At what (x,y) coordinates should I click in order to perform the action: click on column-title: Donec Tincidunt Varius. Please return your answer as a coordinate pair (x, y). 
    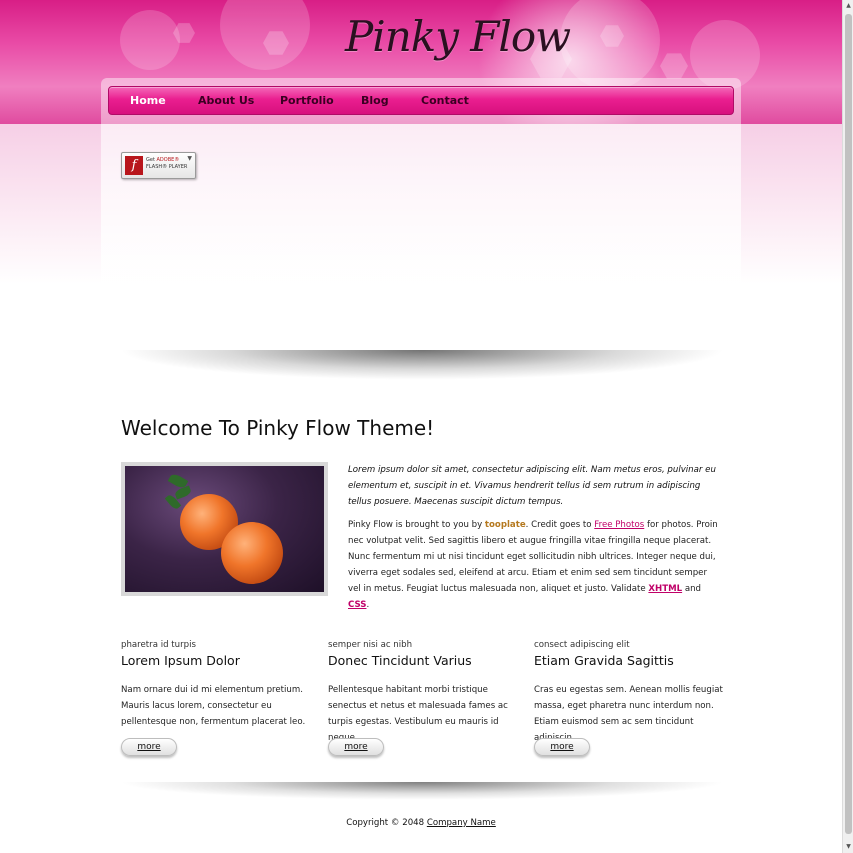
    Looking at the image, I should click on (400, 660).